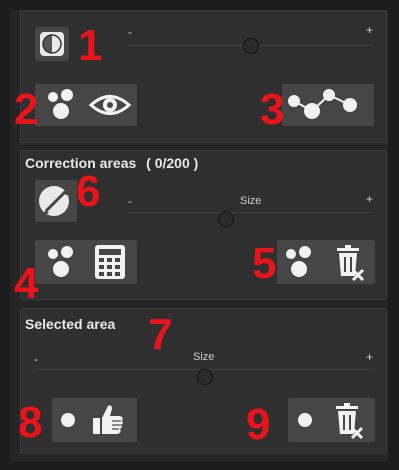 The image size is (399, 470). I want to click on callout-1: 1, so click(90, 45).